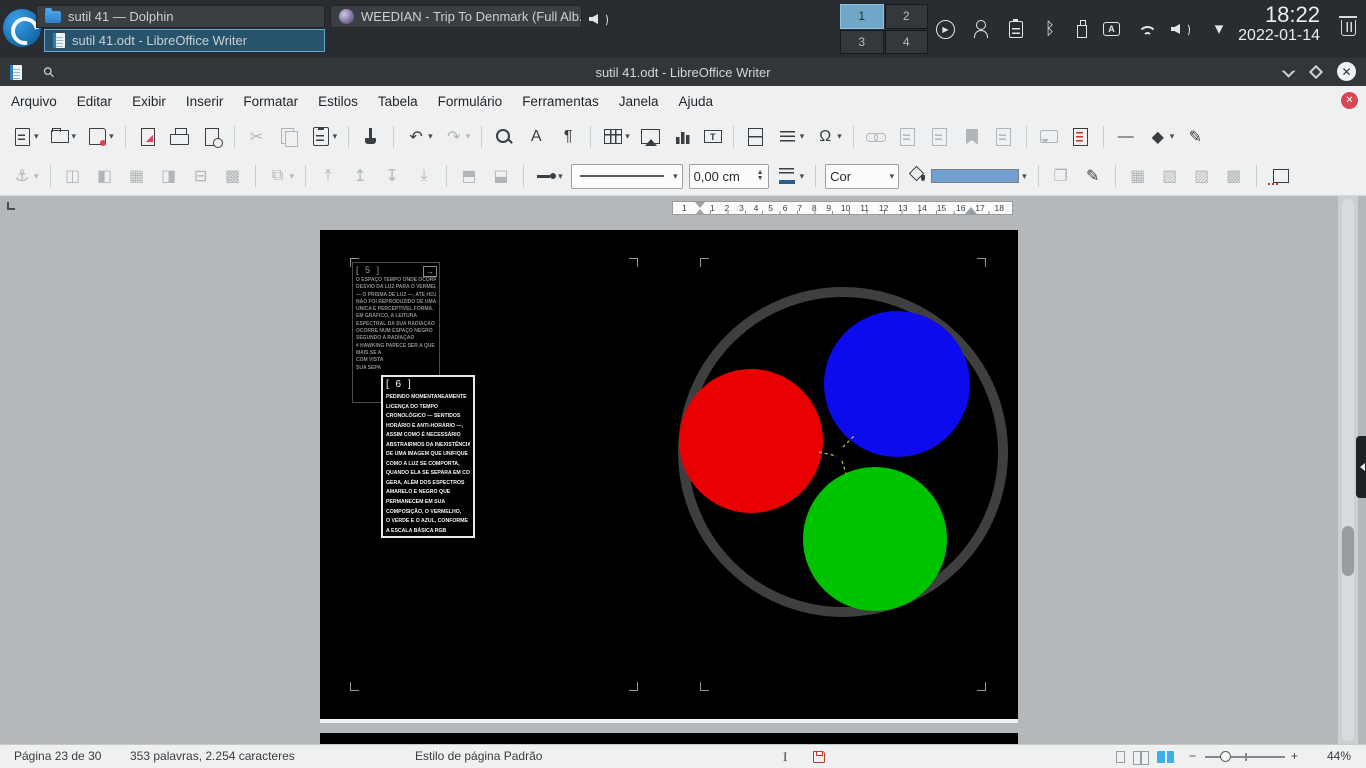 The image size is (1366, 768). What do you see at coordinates (180, 137) in the screenshot?
I see `print-button: ▾` at bounding box center [180, 137].